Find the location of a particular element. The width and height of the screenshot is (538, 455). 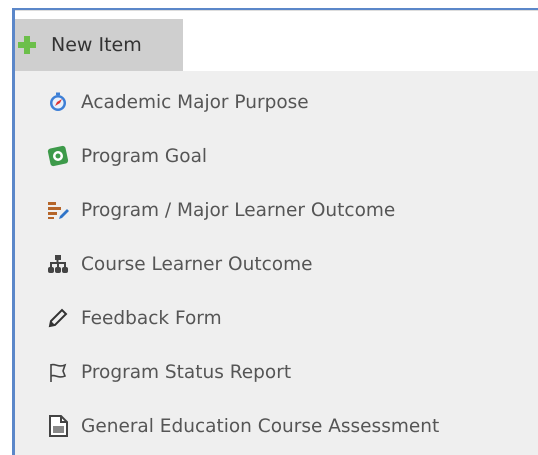

menu-item: Program / Major Learner Outcome is located at coordinates (276, 210).